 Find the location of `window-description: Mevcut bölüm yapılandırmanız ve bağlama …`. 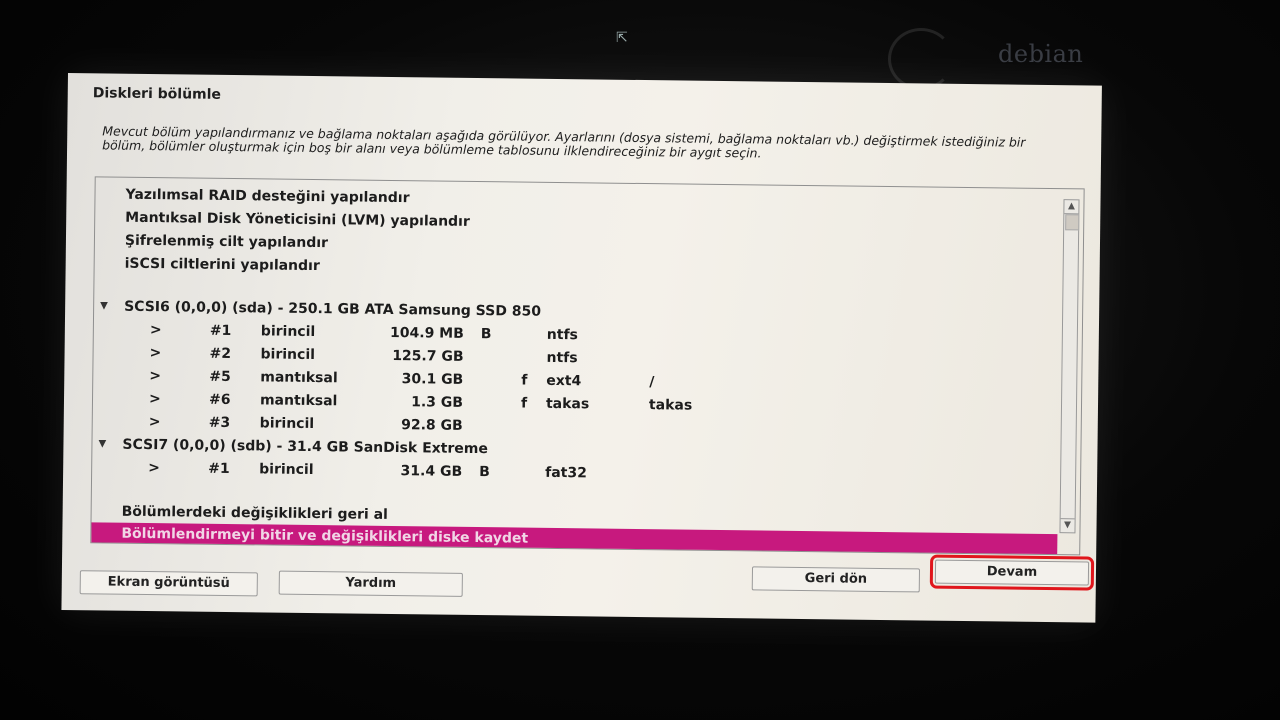

window-description: Mevcut bölüm yapılandırmanız ve bağlama … is located at coordinates (564, 142).